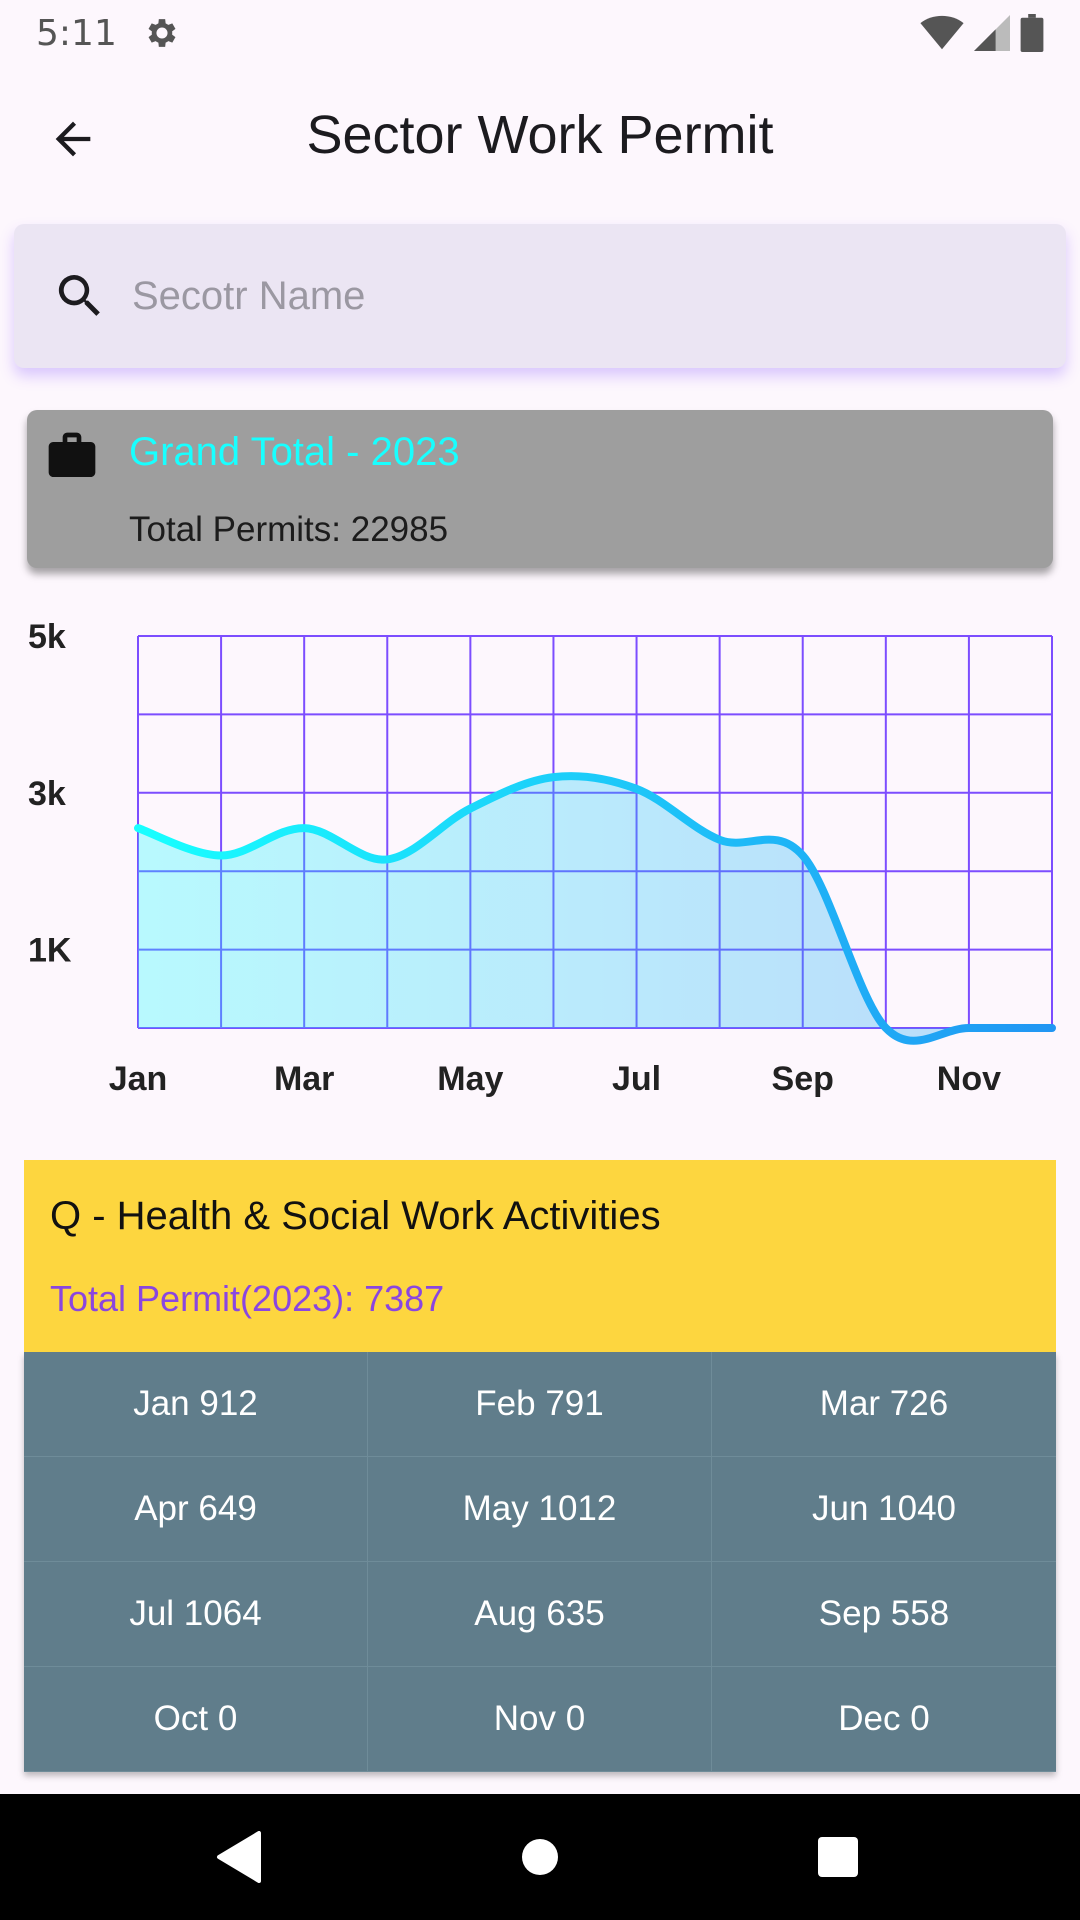 The image size is (1080, 1920). Describe the element at coordinates (540, 33) in the screenshot. I see `status-bar: 5:11` at that location.